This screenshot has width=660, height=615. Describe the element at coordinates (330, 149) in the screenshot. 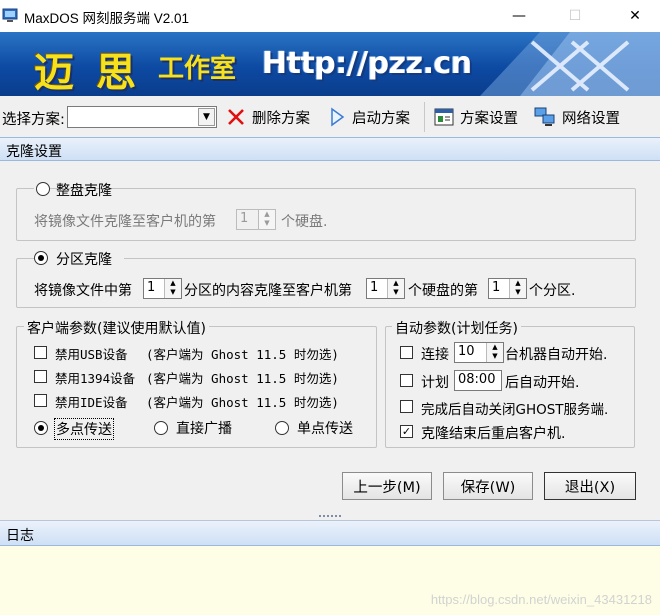

I see `clone-settings-header: 克隆设置` at that location.